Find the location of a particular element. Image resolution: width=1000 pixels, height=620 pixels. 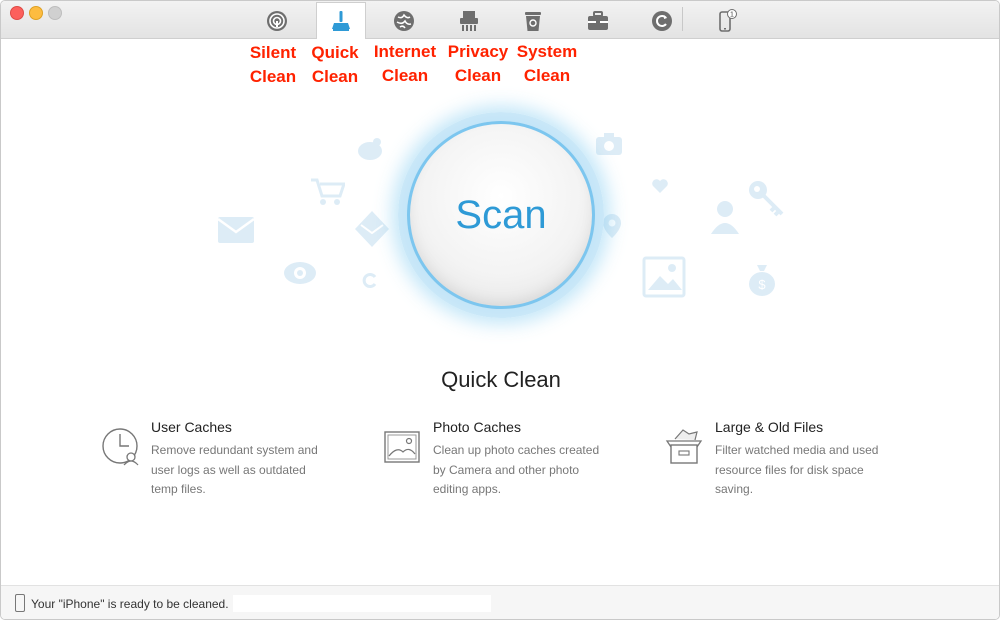

annotation-quick-clean: Quick Clean is located at coordinates (335, 65).